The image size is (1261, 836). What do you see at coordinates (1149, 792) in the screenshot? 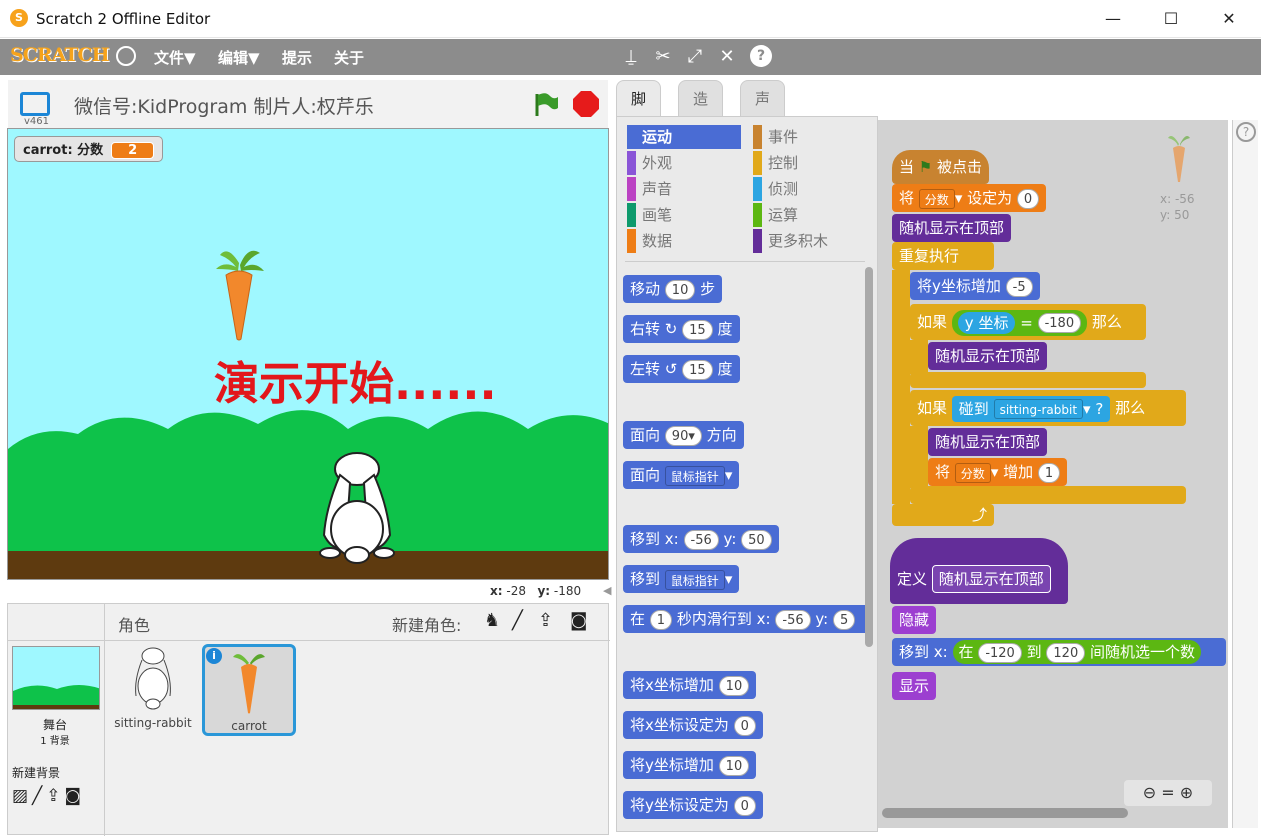
I see `zoom-out-icon: ⊖` at bounding box center [1149, 792].